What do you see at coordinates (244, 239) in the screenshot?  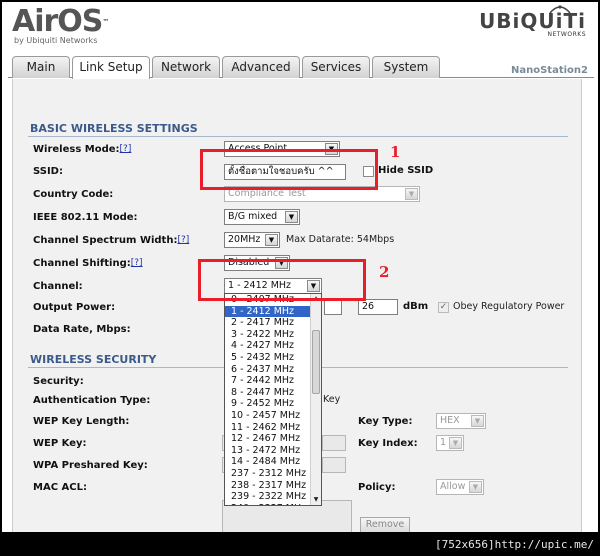 I see `spectrum-width-value: 20MHz` at bounding box center [244, 239].